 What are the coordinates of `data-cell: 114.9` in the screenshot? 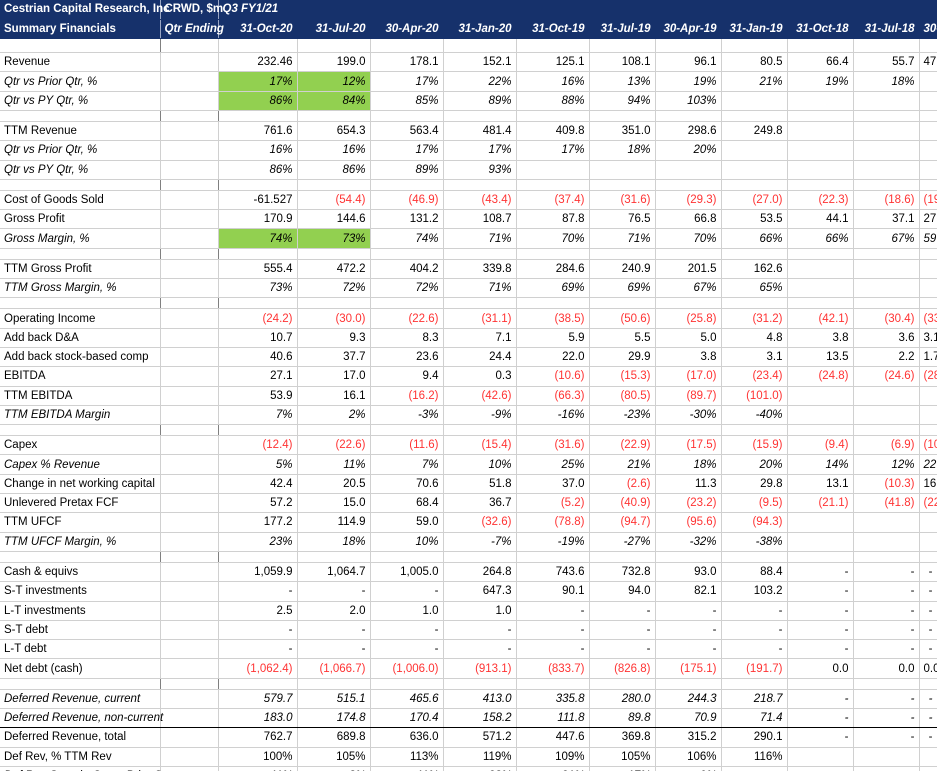 It's located at (334, 522).